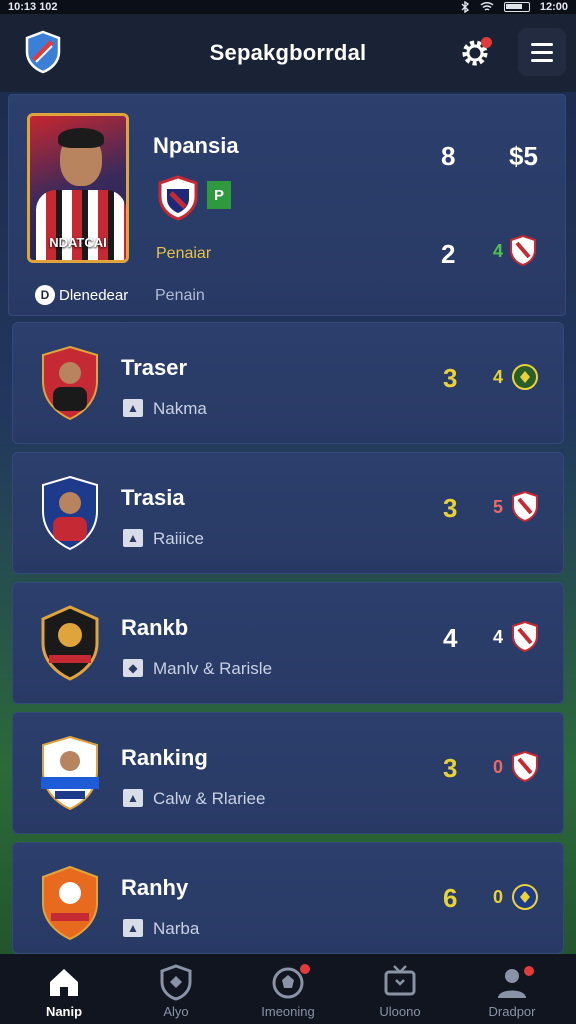 This screenshot has height=1024, width=576. What do you see at coordinates (288, 513) in the screenshot?
I see `ranking-row: Trasia ▲ Raiiice 3 5` at bounding box center [288, 513].